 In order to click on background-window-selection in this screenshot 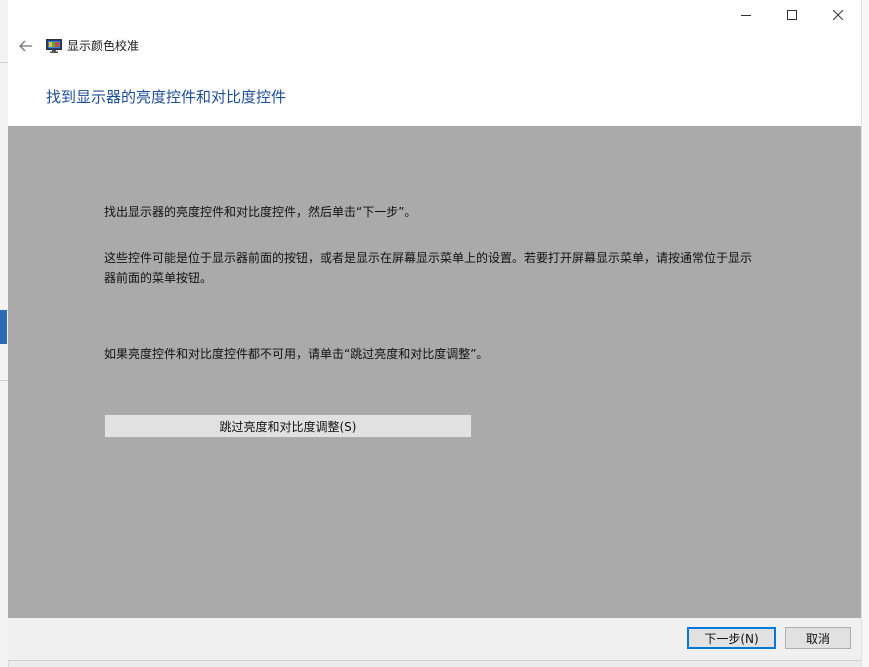, I will do `click(3, 327)`.